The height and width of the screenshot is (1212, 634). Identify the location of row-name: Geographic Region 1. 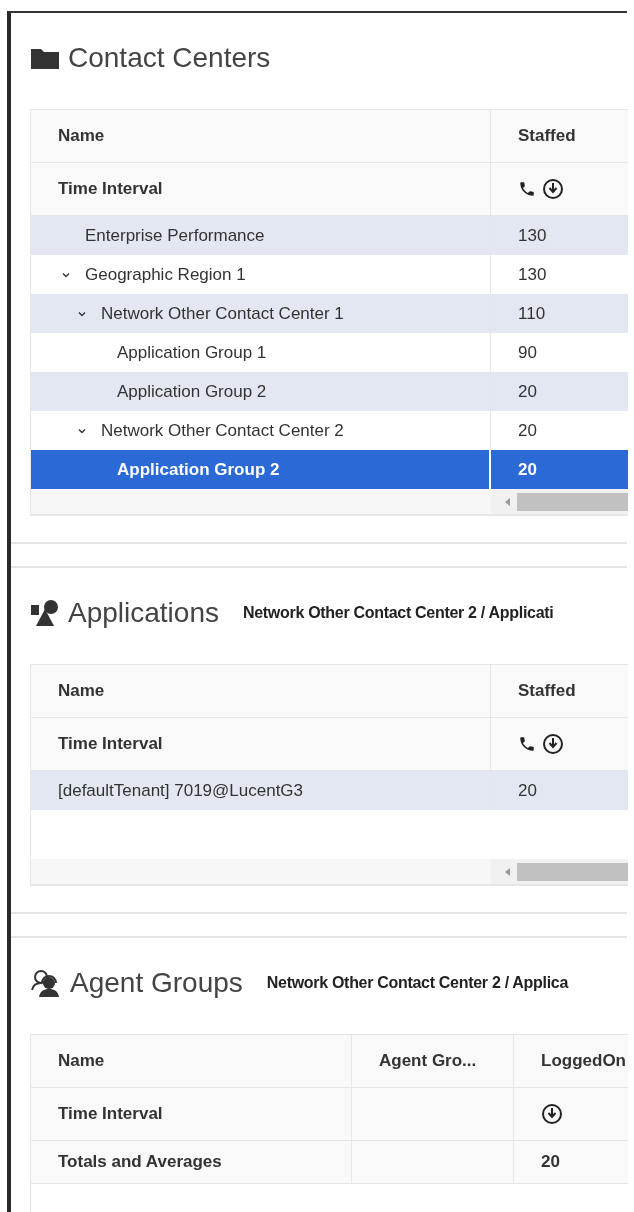
(165, 274).